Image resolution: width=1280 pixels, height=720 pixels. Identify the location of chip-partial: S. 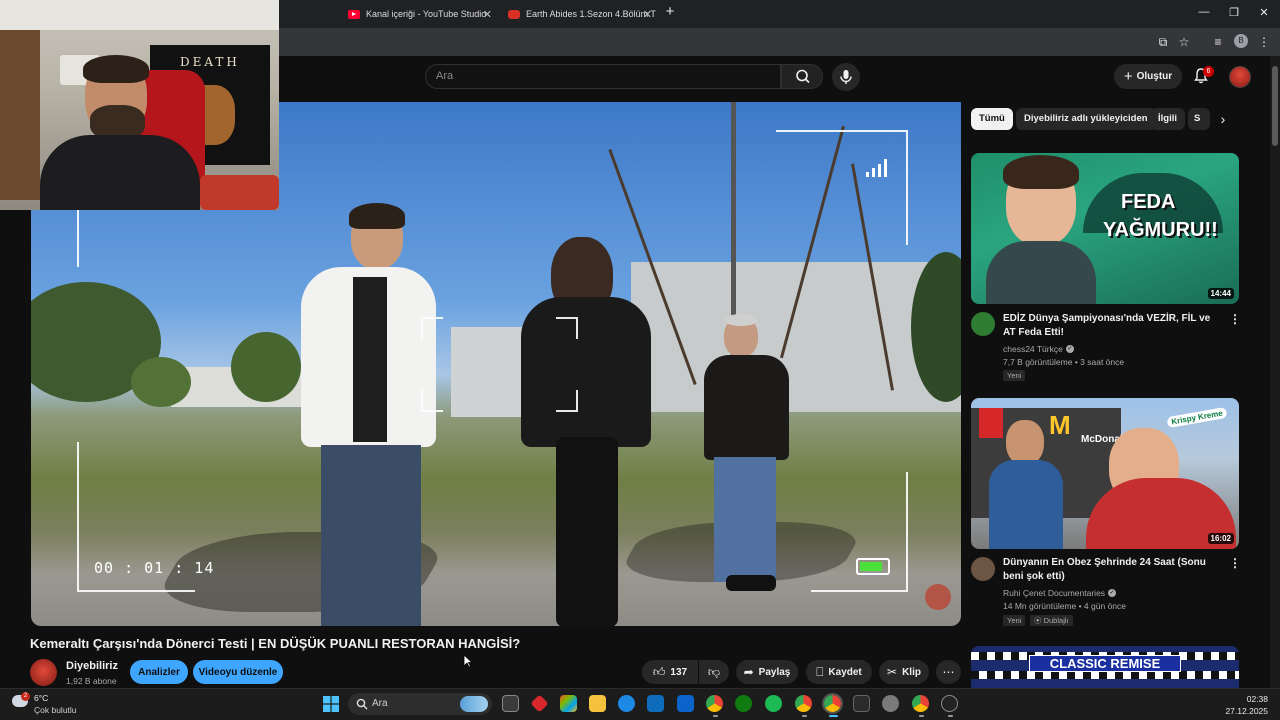
(1199, 119).